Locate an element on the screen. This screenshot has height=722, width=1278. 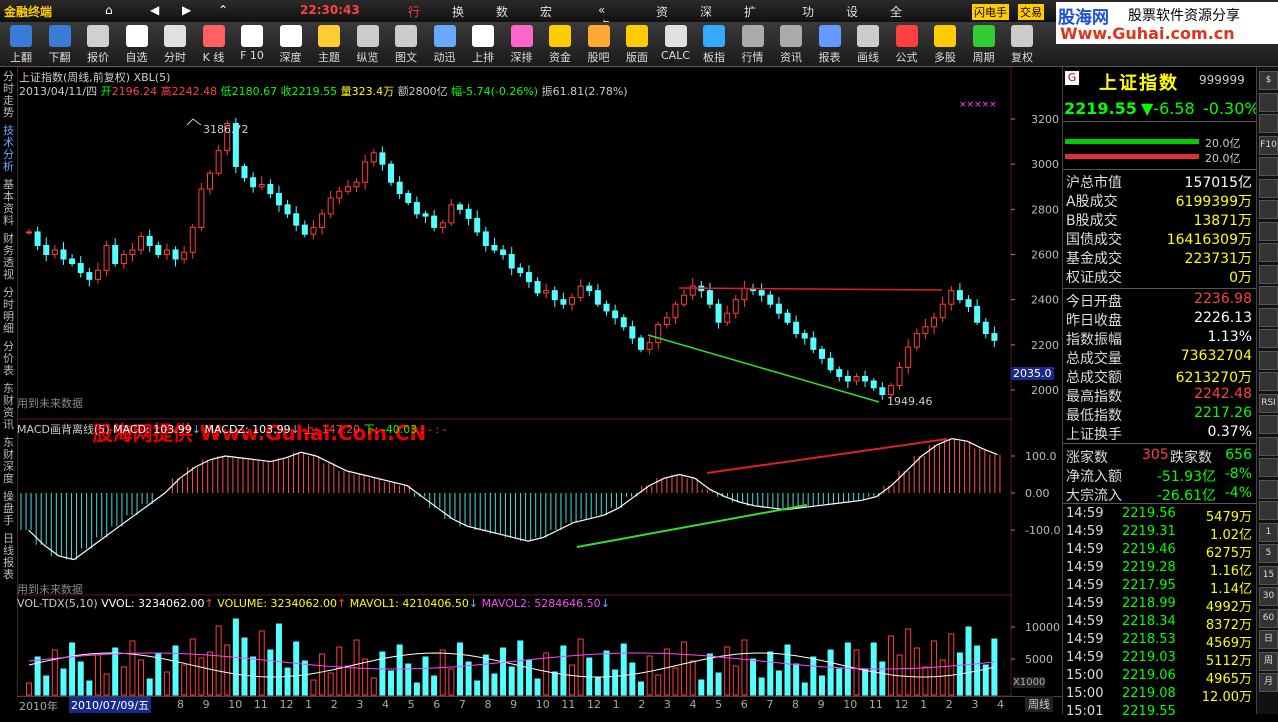
side-button: 周 is located at coordinates (1268, 661).